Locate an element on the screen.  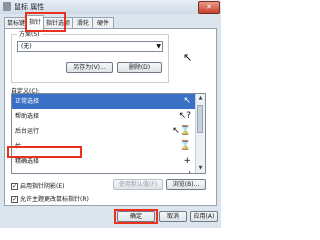
scheme-dropdown: (无) ▼ is located at coordinates (90, 46).